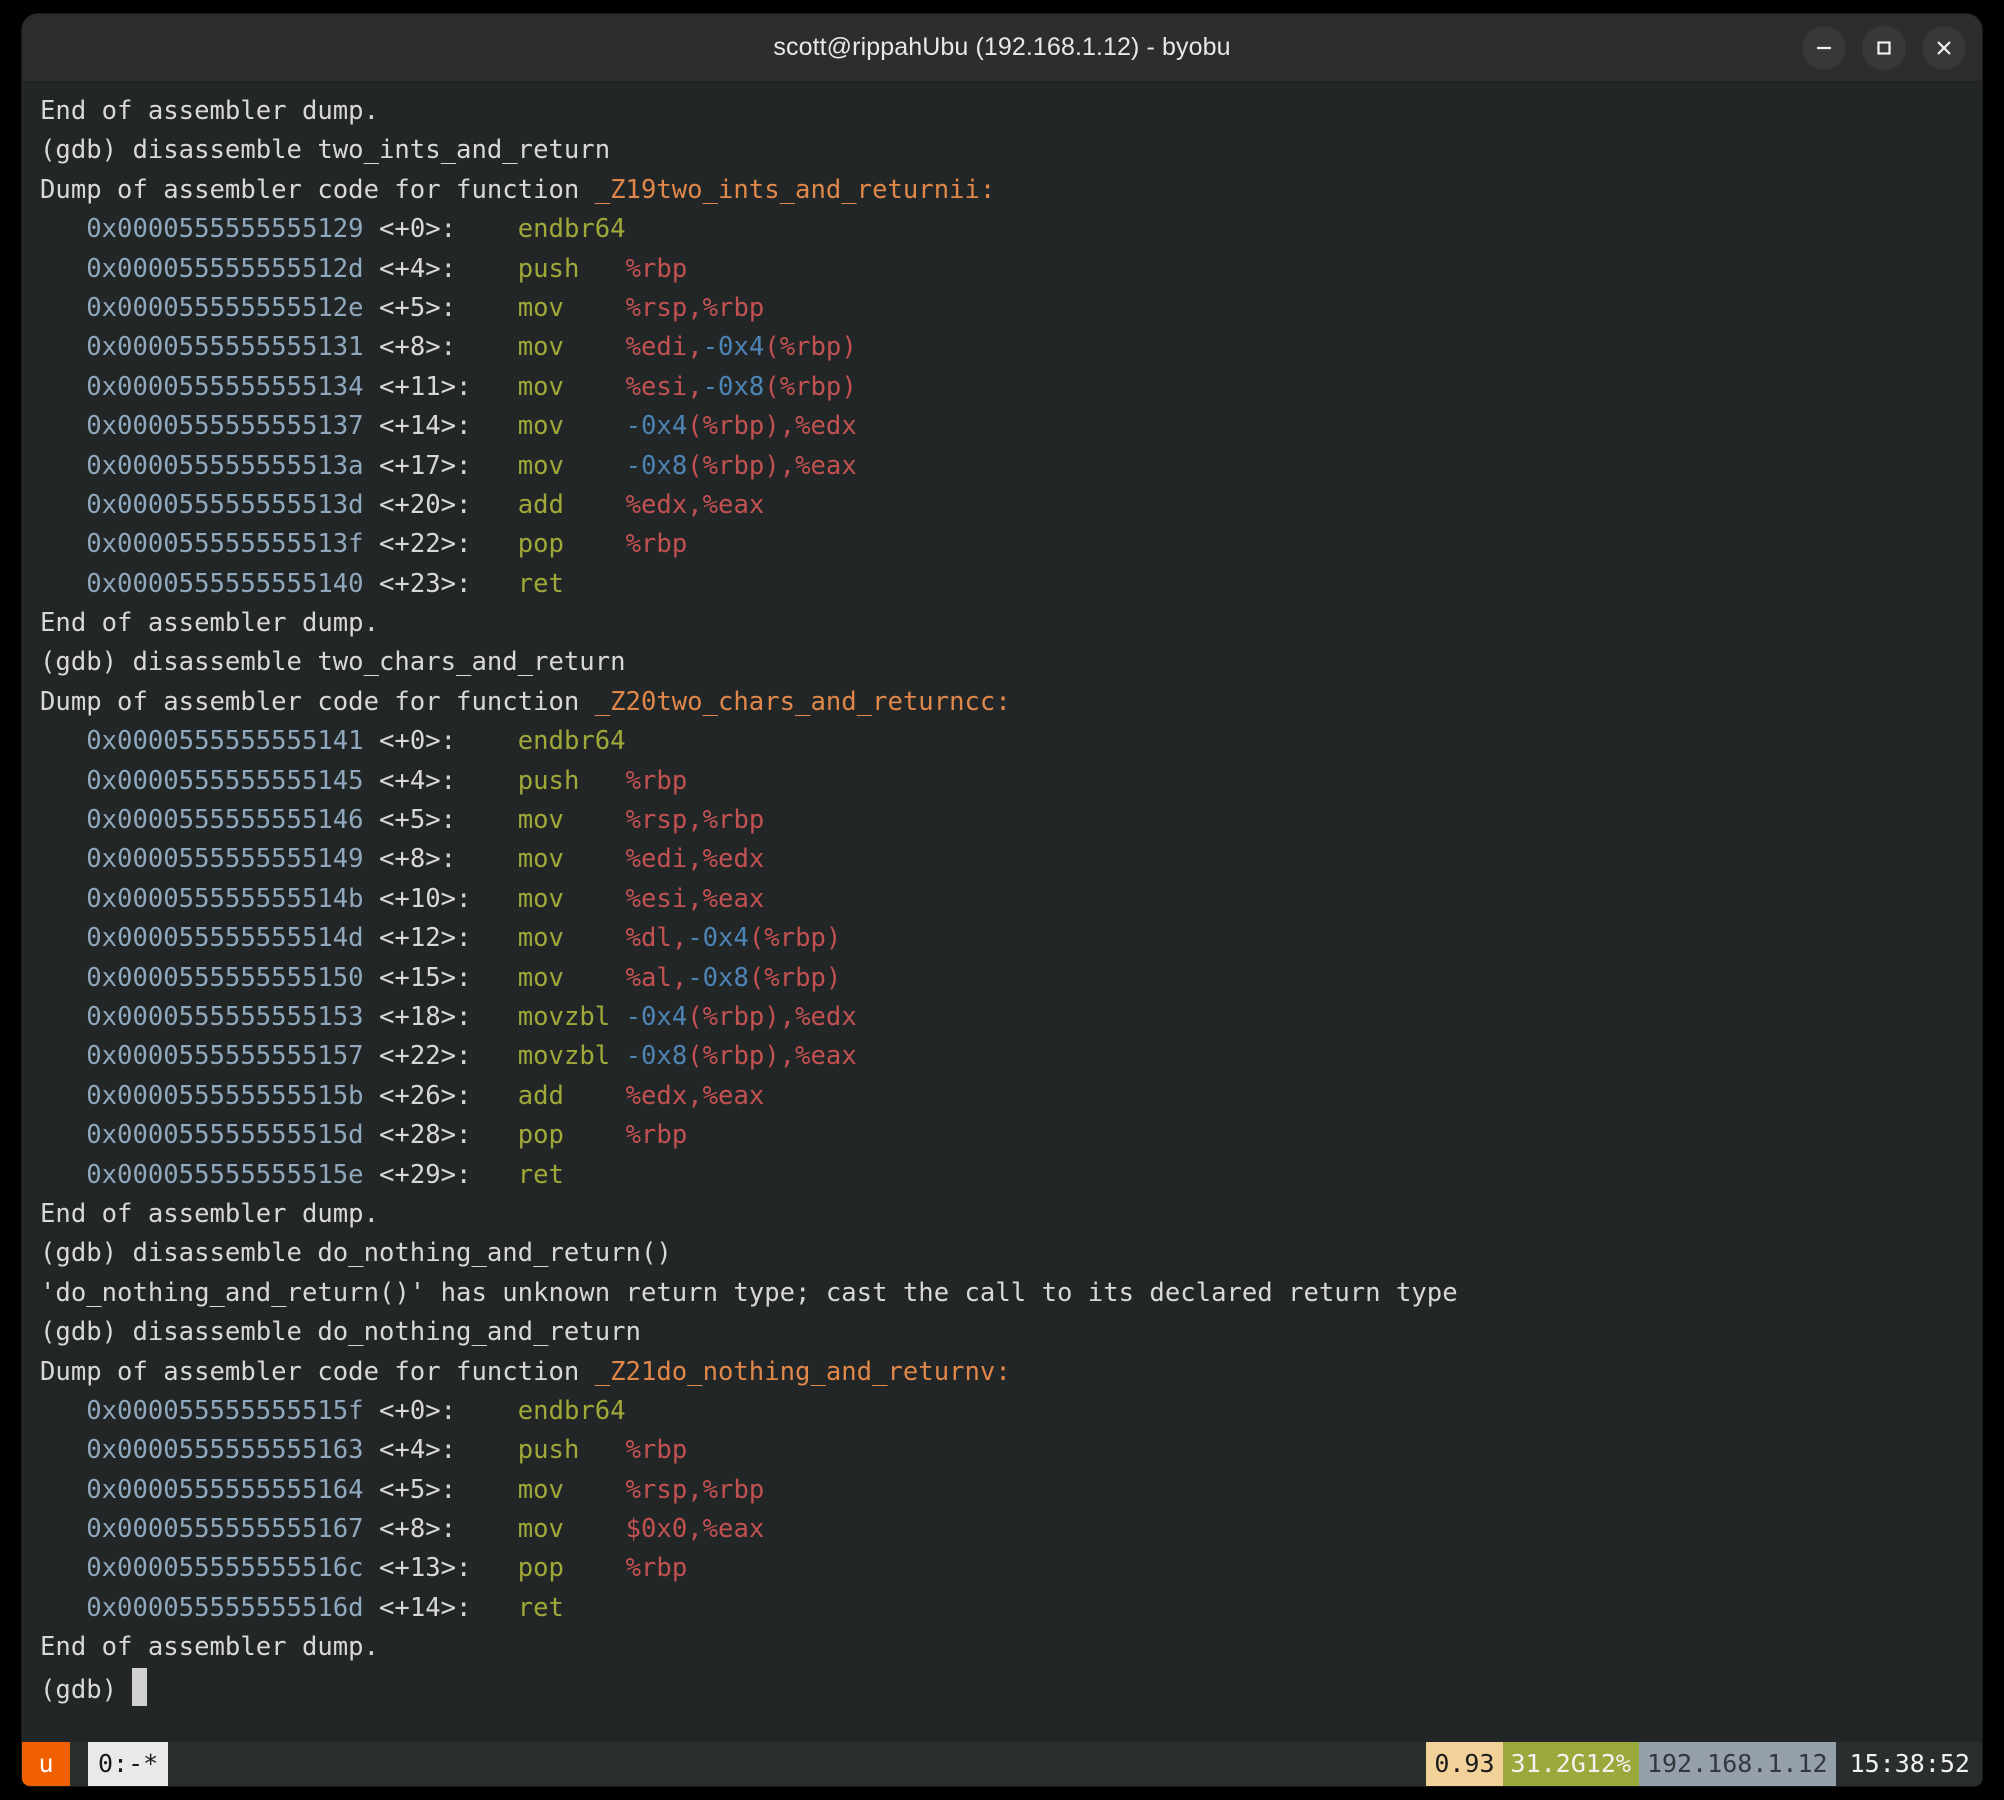  What do you see at coordinates (225, 1450) in the screenshot?
I see `insn-address: 0x0000555555555163` at bounding box center [225, 1450].